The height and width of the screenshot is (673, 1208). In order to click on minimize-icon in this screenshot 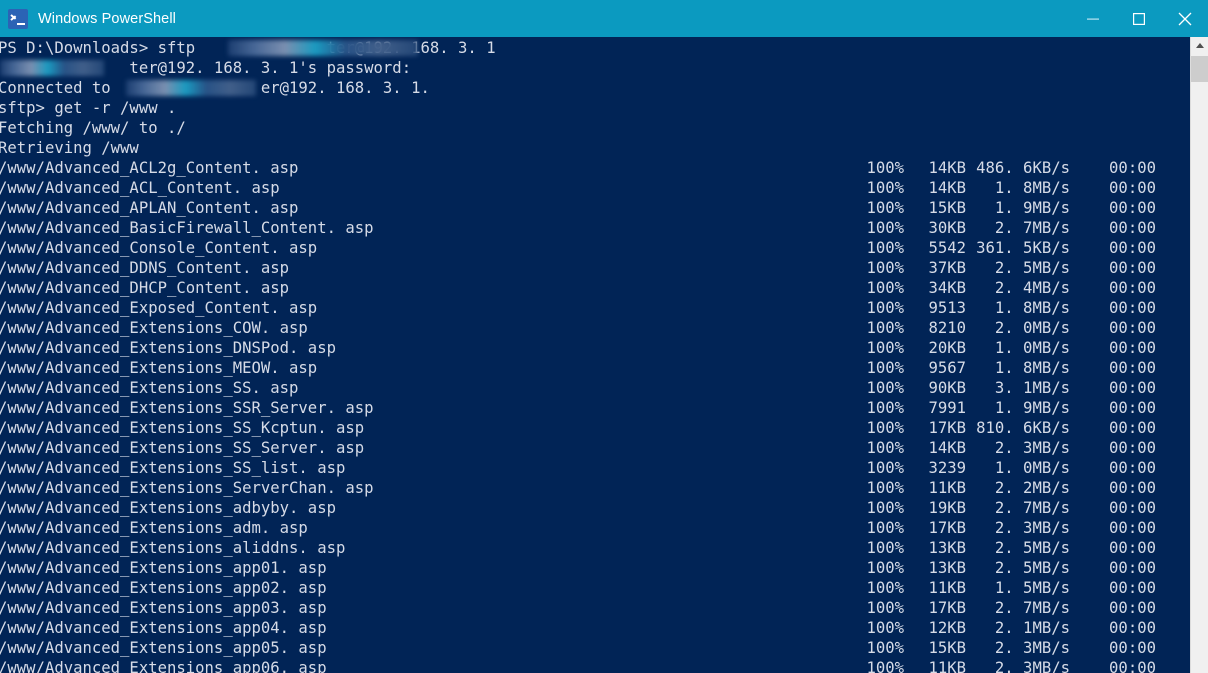, I will do `click(1093, 19)`.